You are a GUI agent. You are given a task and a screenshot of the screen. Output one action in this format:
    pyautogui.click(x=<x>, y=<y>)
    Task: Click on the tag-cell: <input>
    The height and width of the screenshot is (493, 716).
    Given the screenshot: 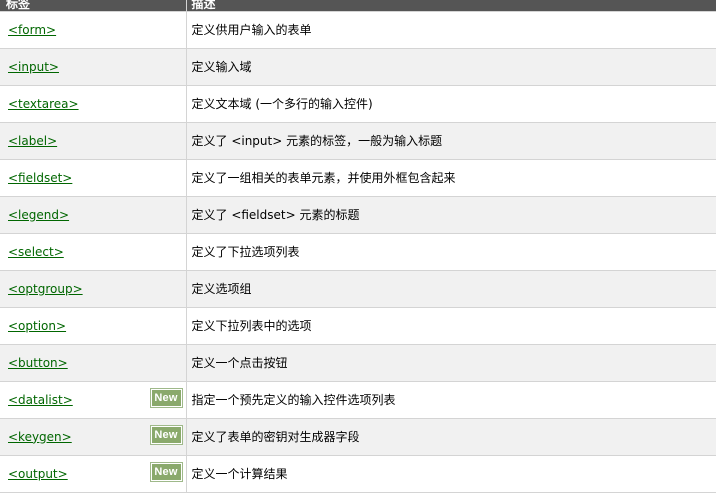 What is the action you would take?
    pyautogui.click(x=93, y=66)
    